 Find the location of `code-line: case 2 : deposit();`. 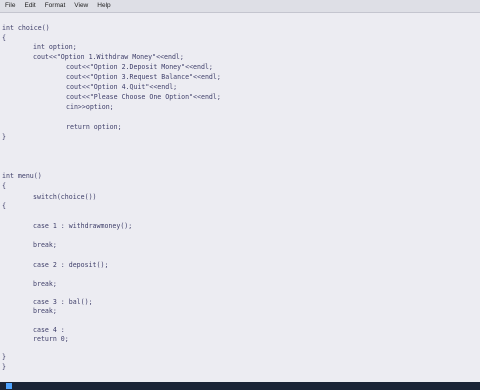

code-line: case 2 : deposit(); is located at coordinates (71, 265).